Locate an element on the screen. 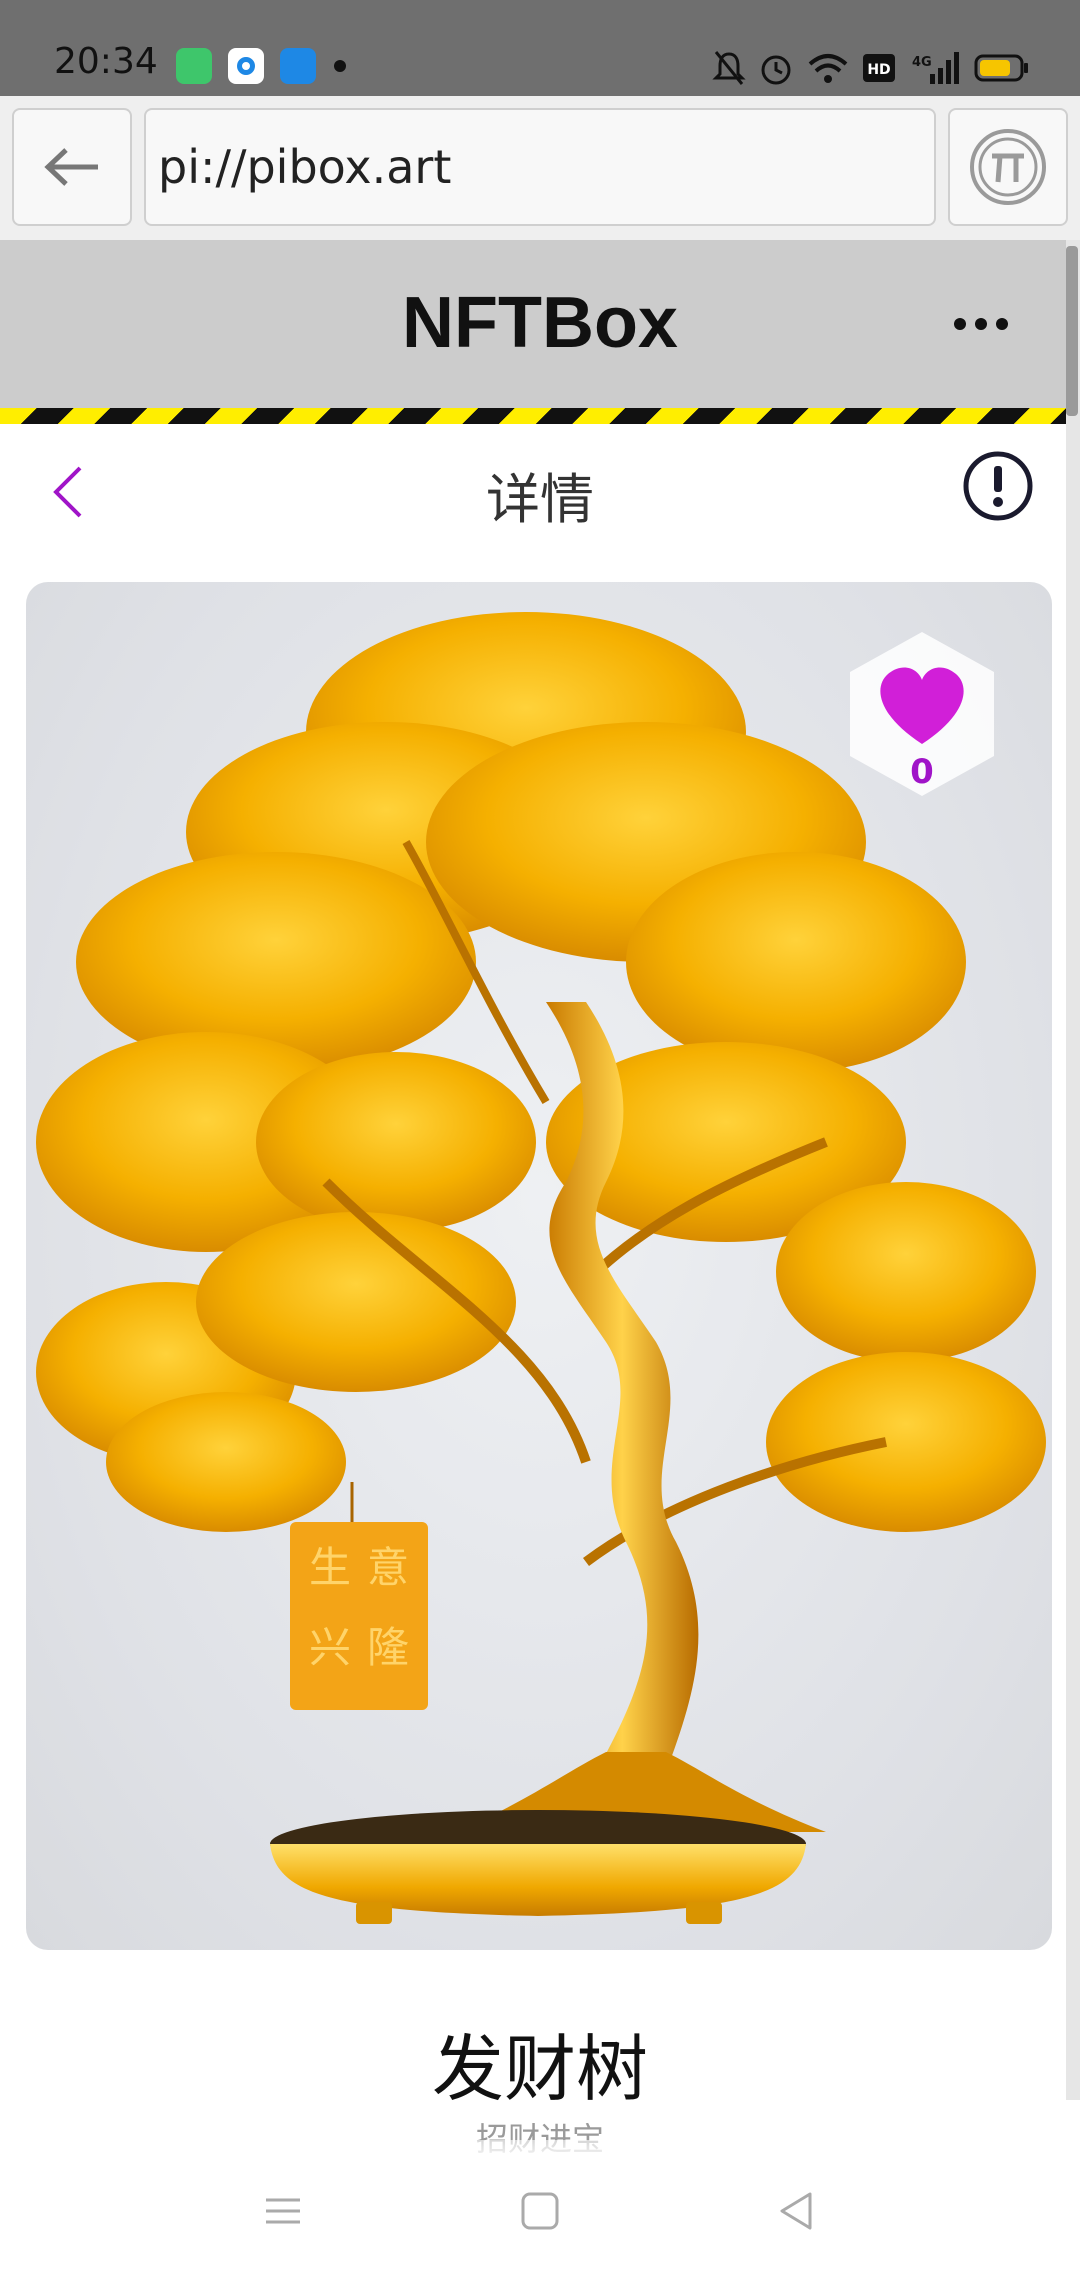 This screenshot has width=1080, height=2280. url-field: pi://pibox.art is located at coordinates (540, 167).